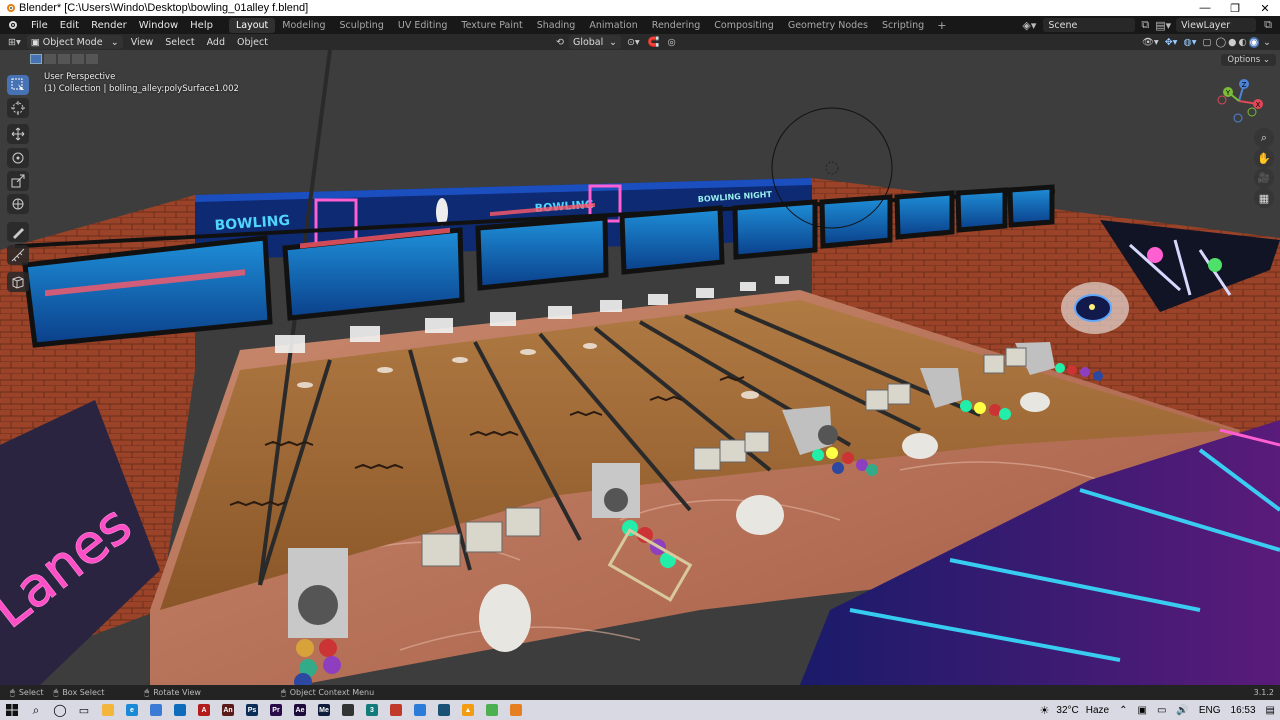 The width and height of the screenshot is (1280, 720). I want to click on tab-modeling: Modeling, so click(303, 25).